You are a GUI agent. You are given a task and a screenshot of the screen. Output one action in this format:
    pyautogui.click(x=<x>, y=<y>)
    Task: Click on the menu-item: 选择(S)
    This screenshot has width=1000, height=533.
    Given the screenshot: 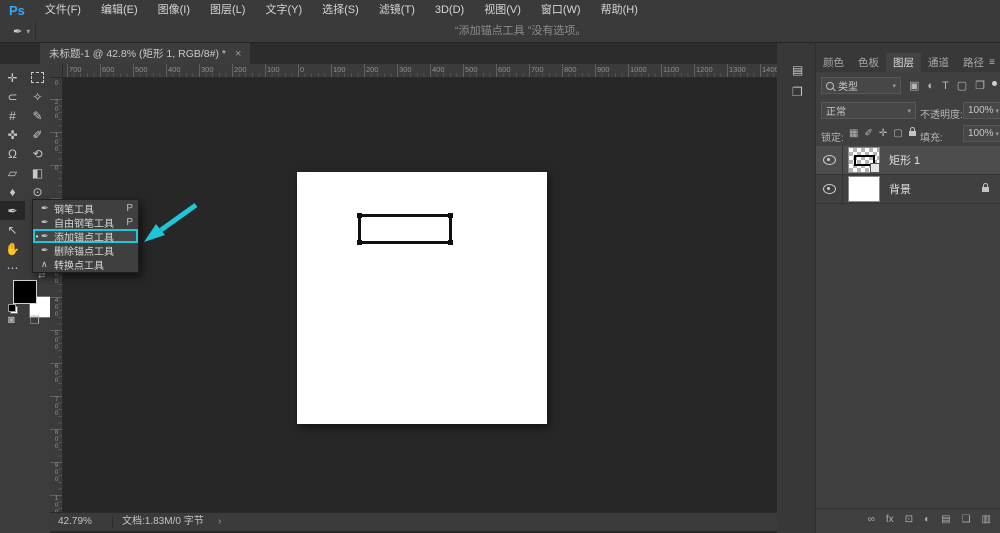 What is the action you would take?
    pyautogui.click(x=340, y=10)
    